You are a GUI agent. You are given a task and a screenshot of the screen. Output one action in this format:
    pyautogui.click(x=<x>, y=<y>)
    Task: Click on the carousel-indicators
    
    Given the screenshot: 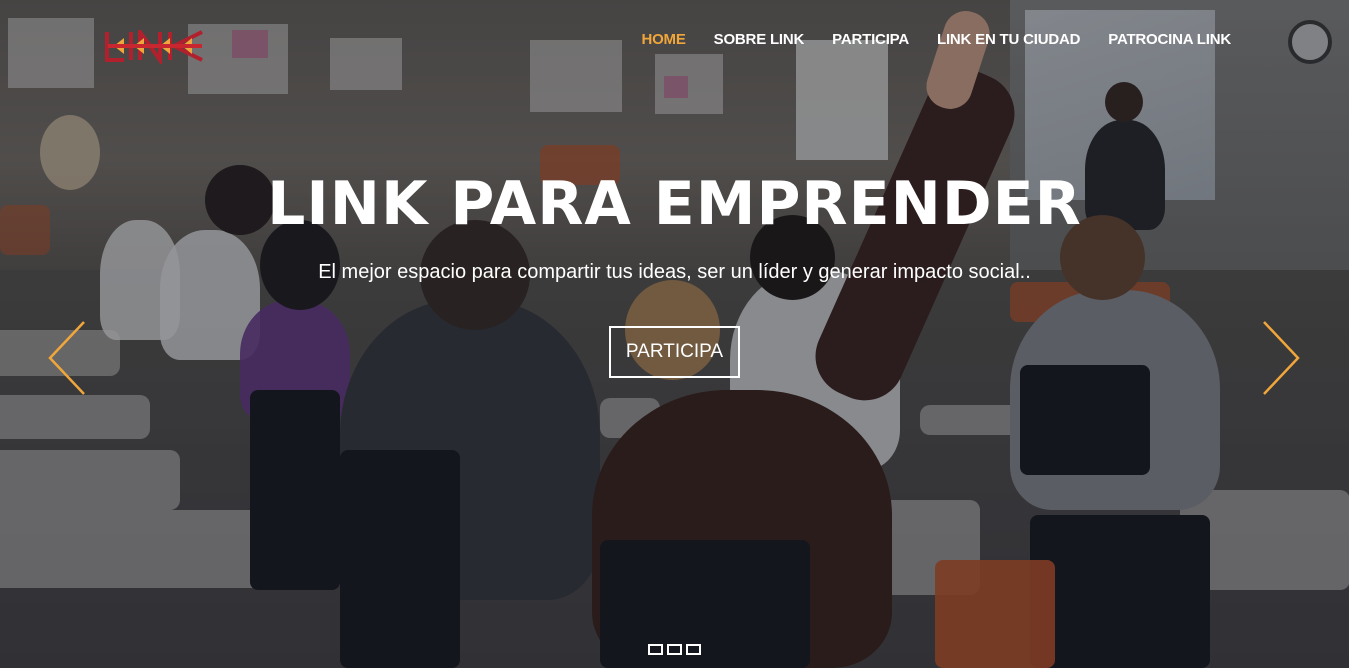 What is the action you would take?
    pyautogui.click(x=674, y=649)
    